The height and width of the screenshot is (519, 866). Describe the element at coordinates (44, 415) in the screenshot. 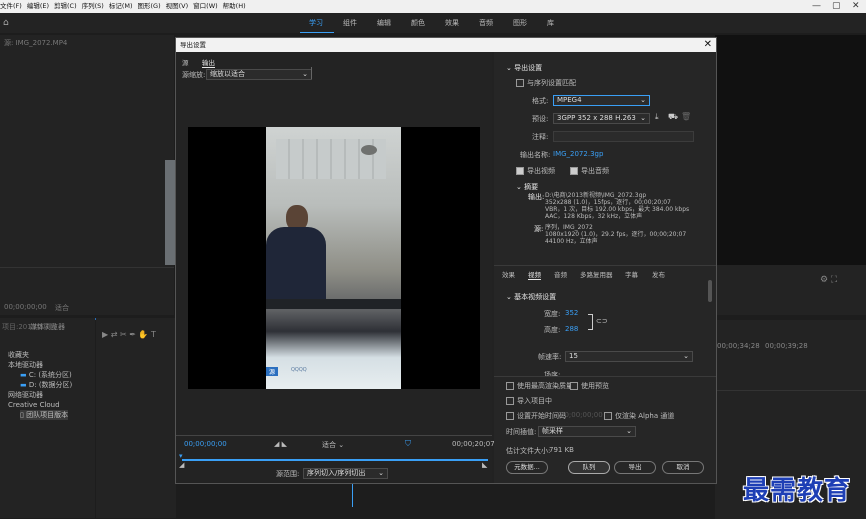

I see `tree-team-projects: ▯ 团队项目版本` at that location.